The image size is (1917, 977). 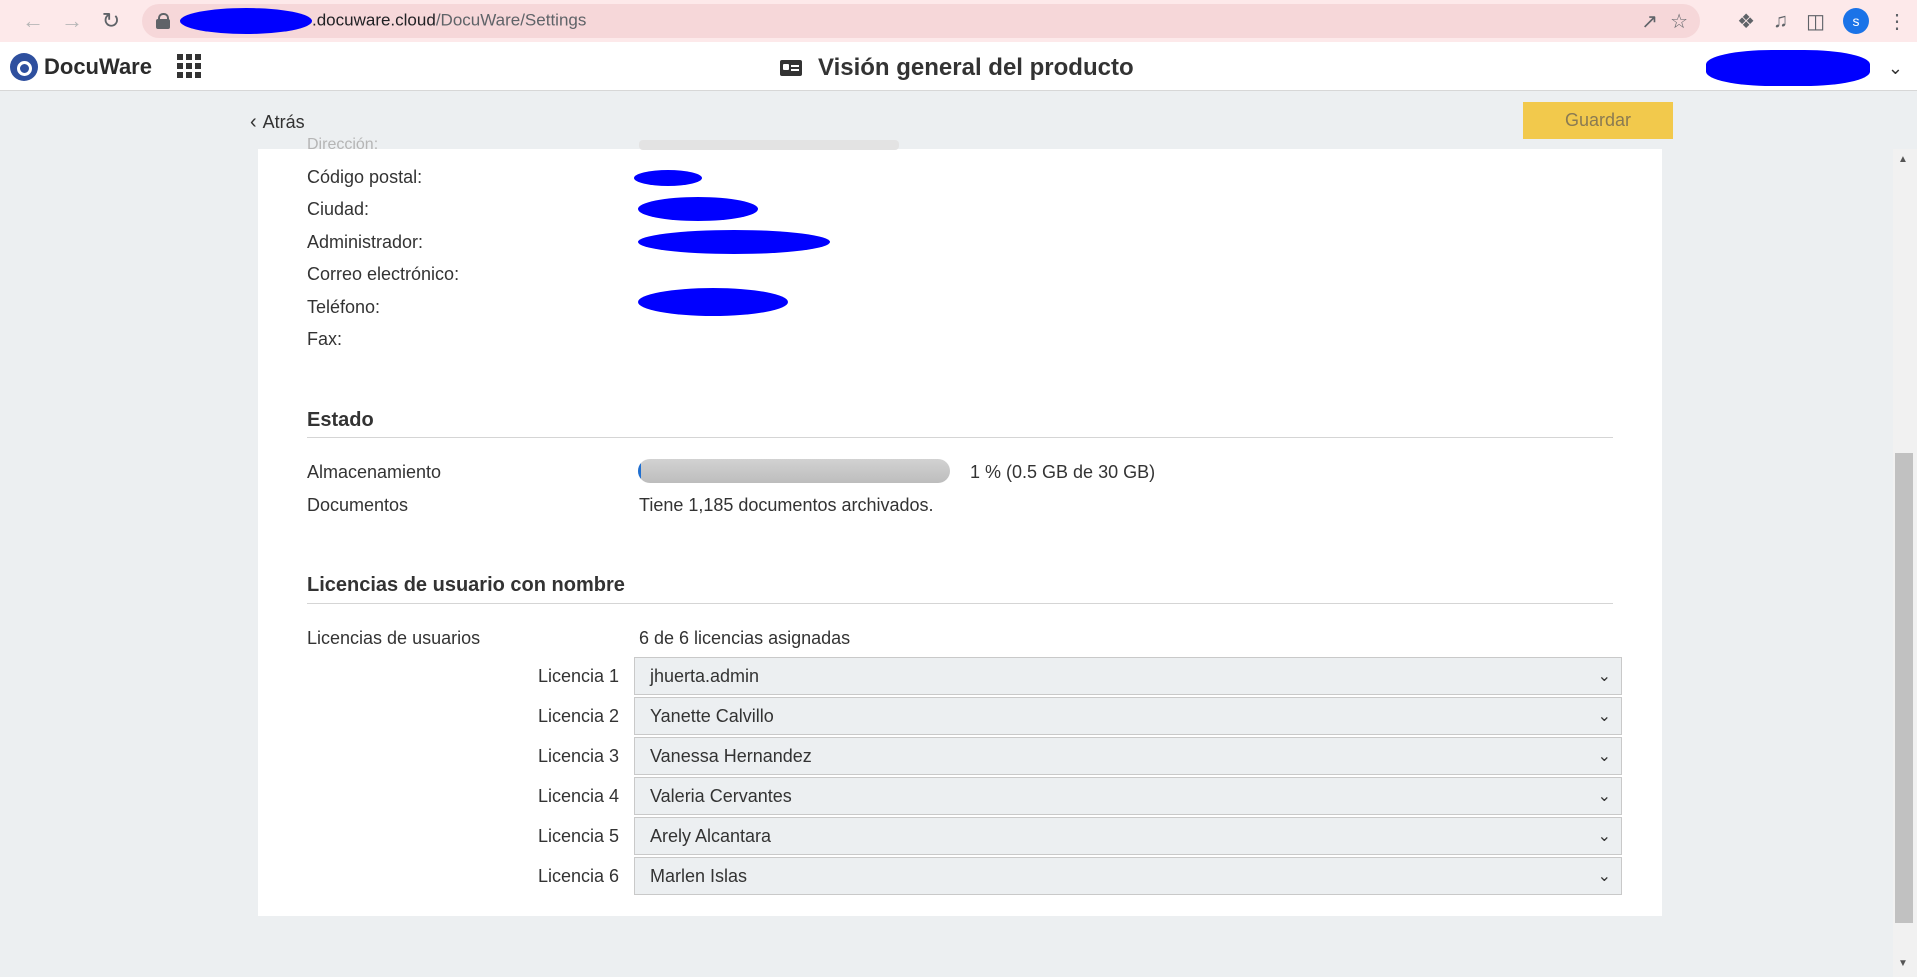 What do you see at coordinates (579, 796) in the screenshot?
I see `license-label: Licencia 4` at bounding box center [579, 796].